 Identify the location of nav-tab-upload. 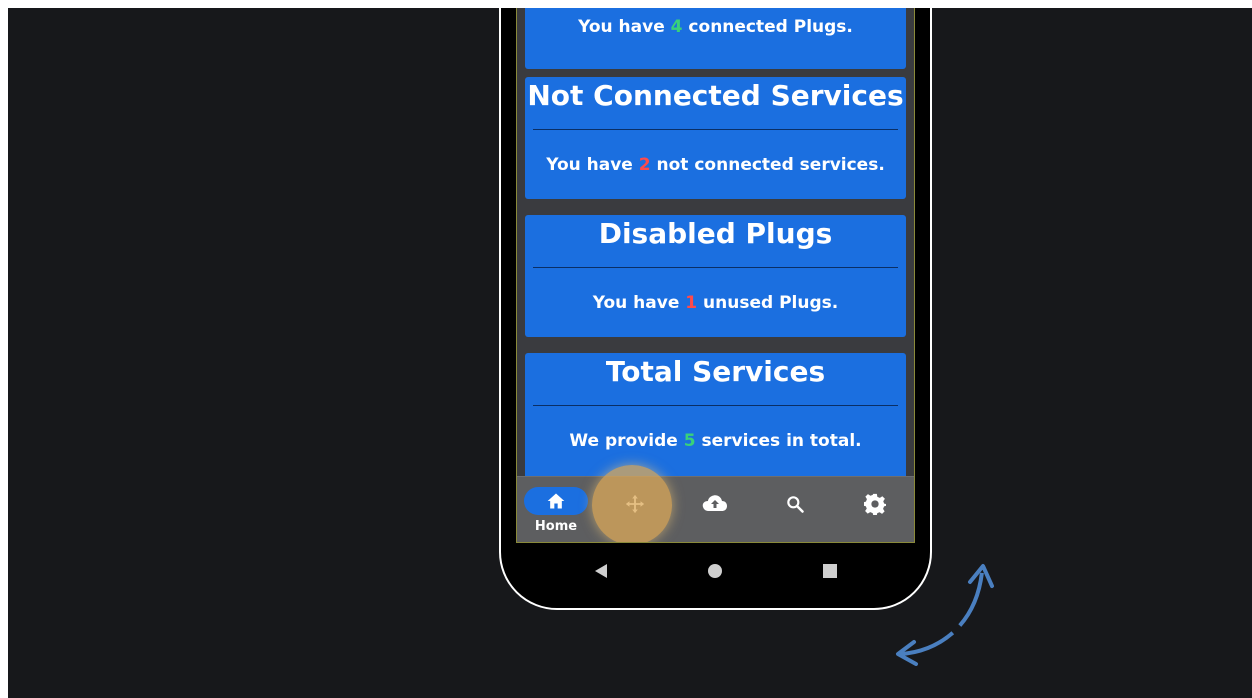
(715, 512).